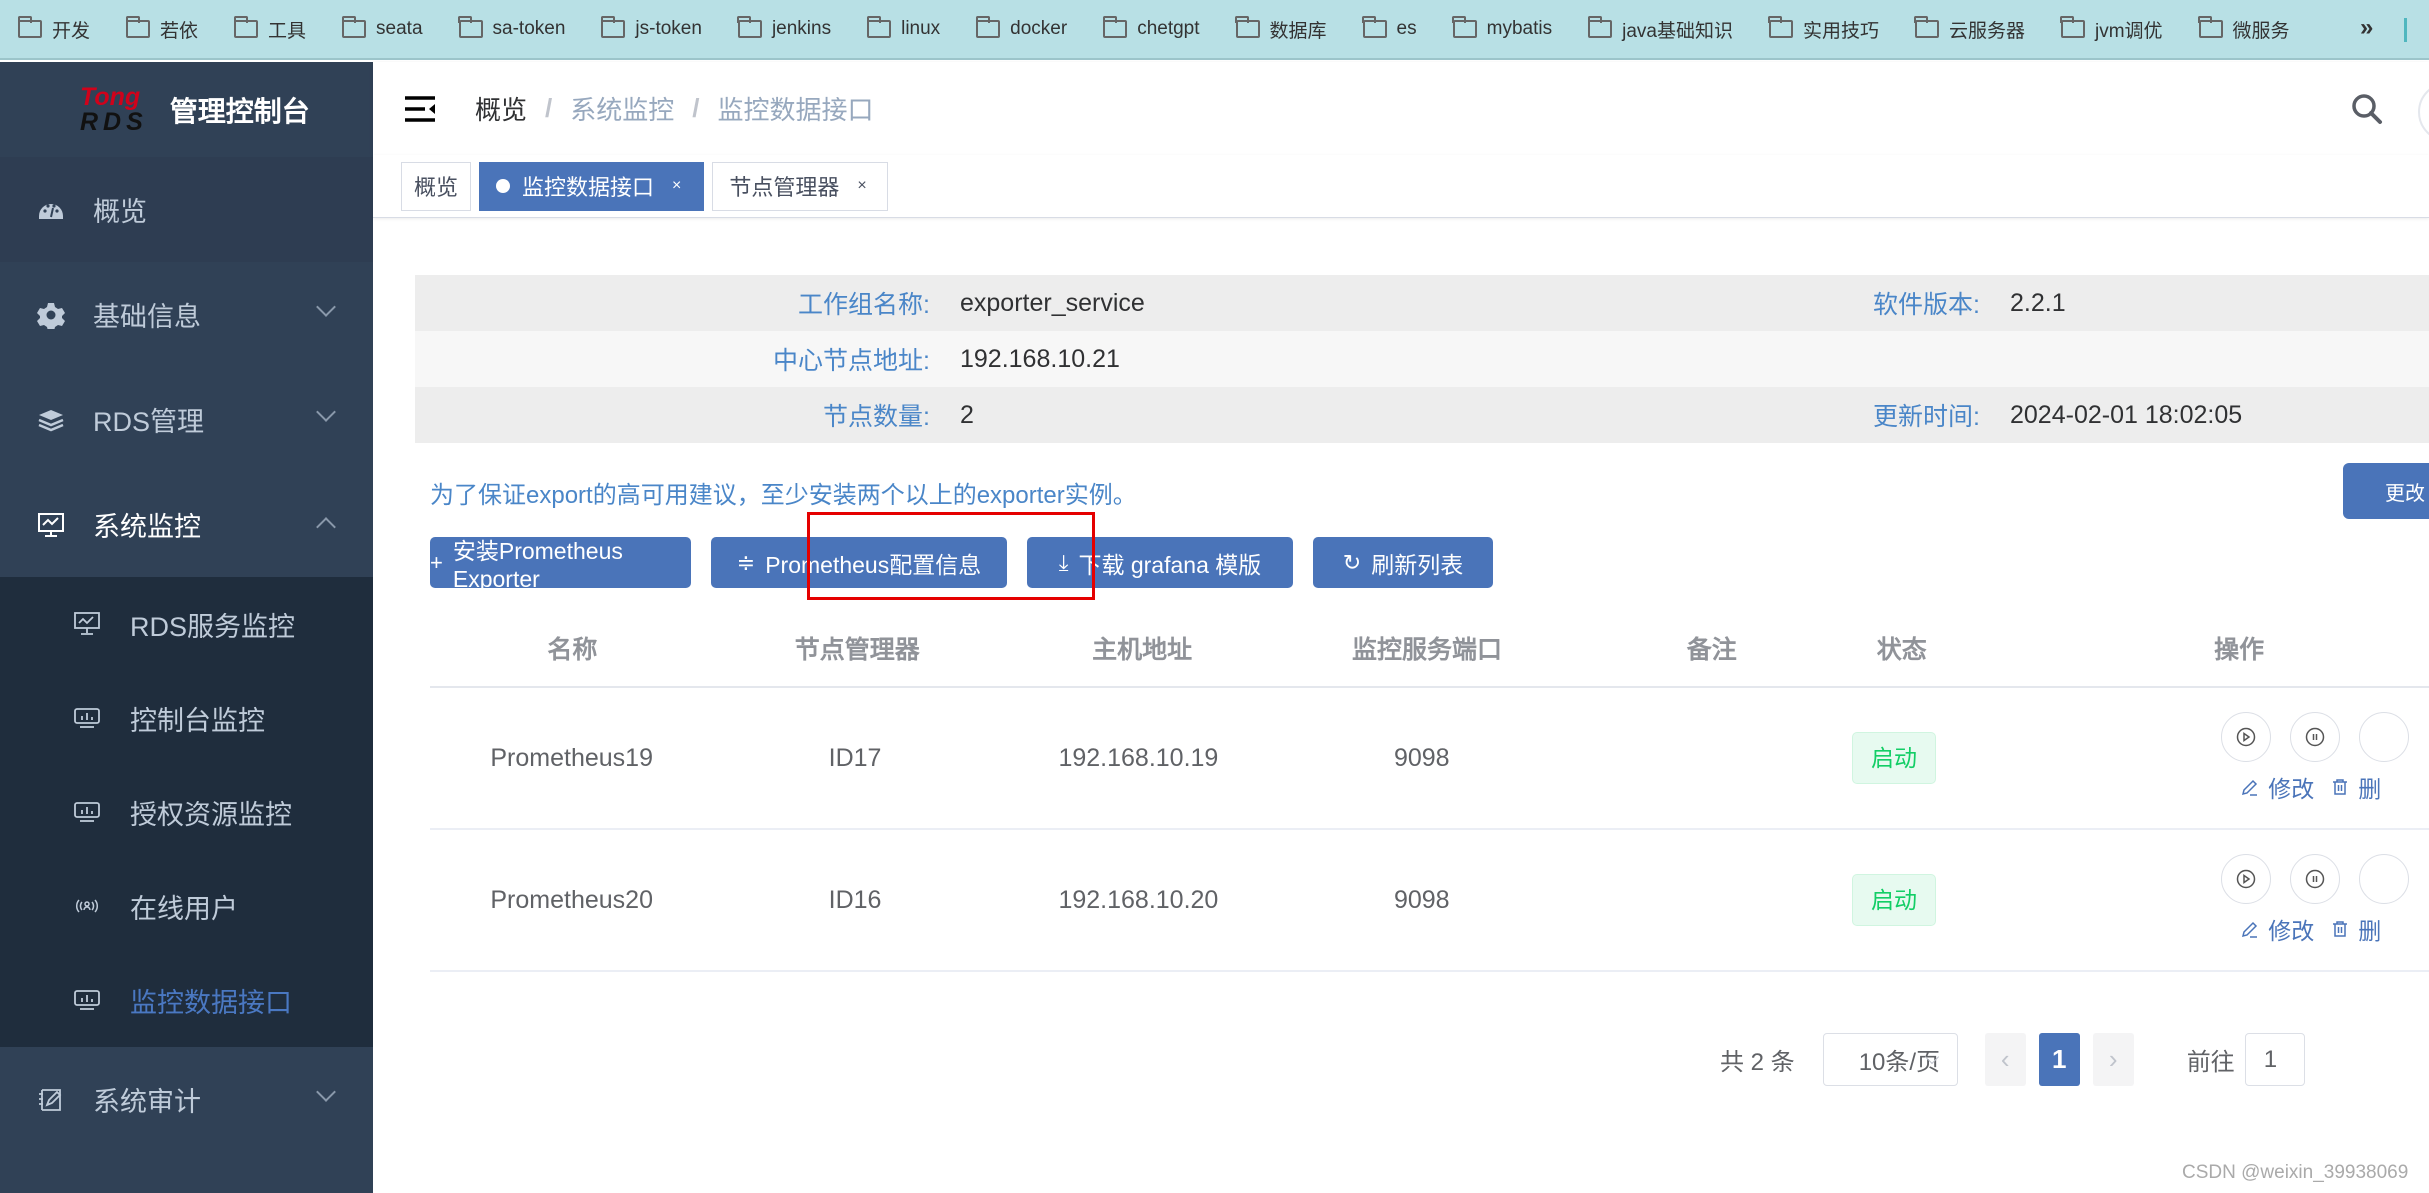 This screenshot has width=2429, height=1193. What do you see at coordinates (51, 315) in the screenshot?
I see `gear-icon` at bounding box center [51, 315].